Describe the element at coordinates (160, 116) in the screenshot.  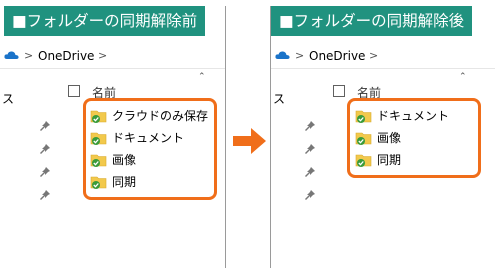
I see `file-name: クラウドのみ保存` at that location.